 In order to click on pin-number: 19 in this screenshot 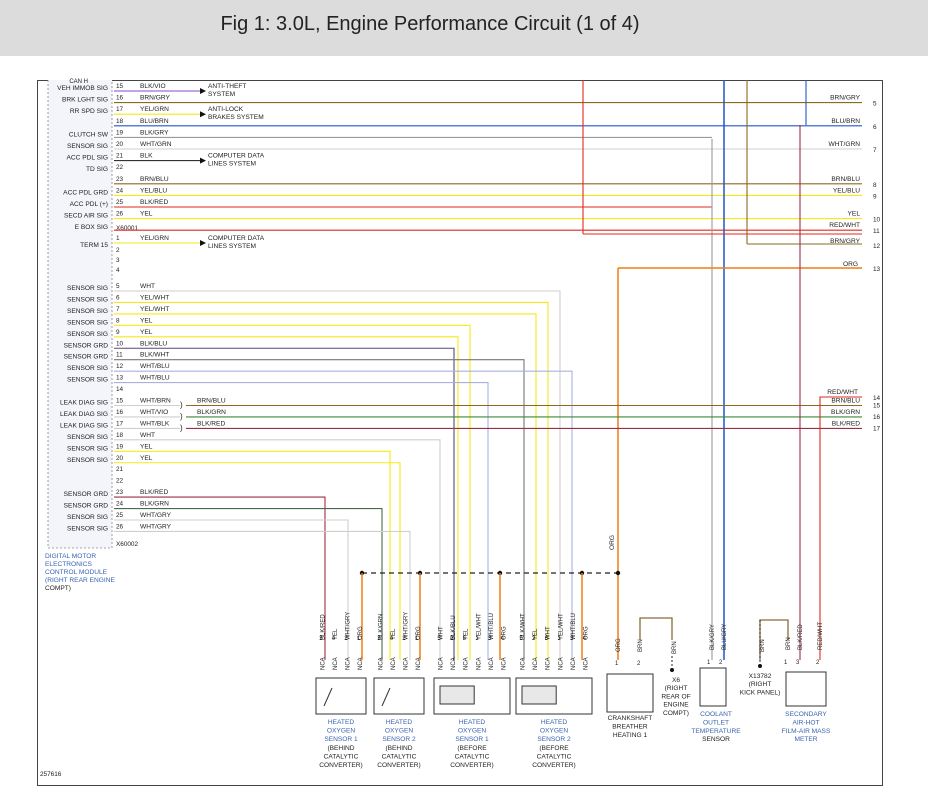, I will do `click(120, 446)`.